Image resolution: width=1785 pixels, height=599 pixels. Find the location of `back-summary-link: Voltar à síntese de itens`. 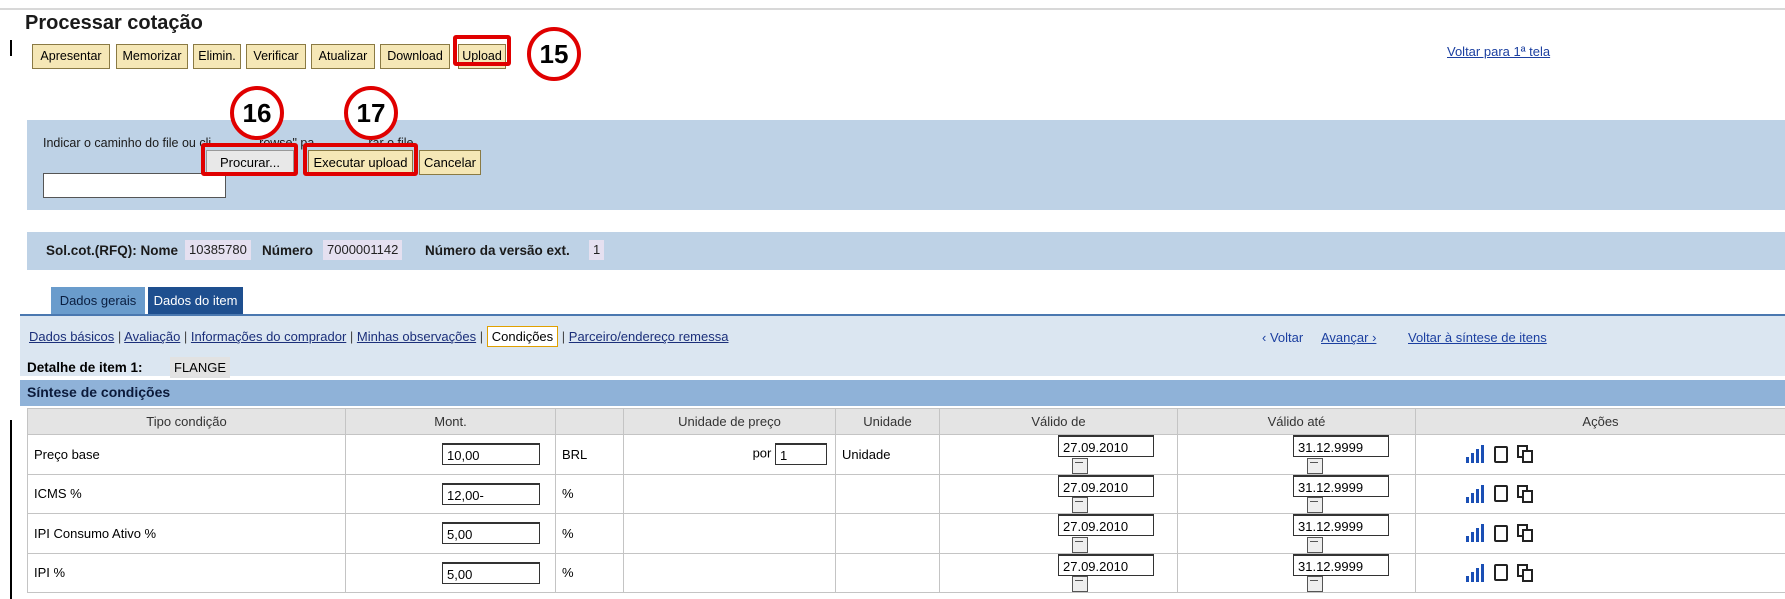

back-summary-link: Voltar à síntese de itens is located at coordinates (1477, 337).